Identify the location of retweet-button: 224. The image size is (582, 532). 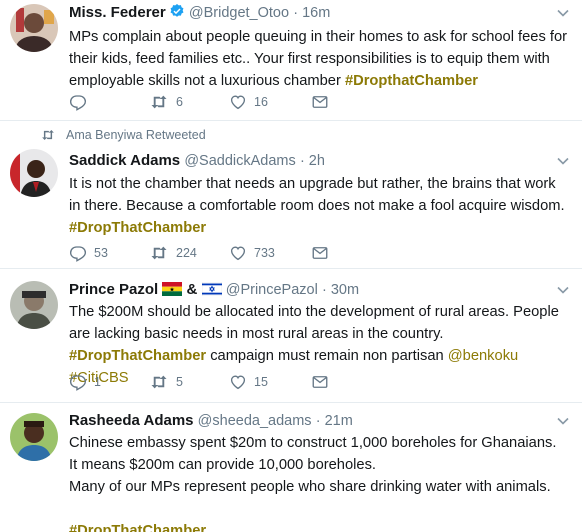
(173, 253).